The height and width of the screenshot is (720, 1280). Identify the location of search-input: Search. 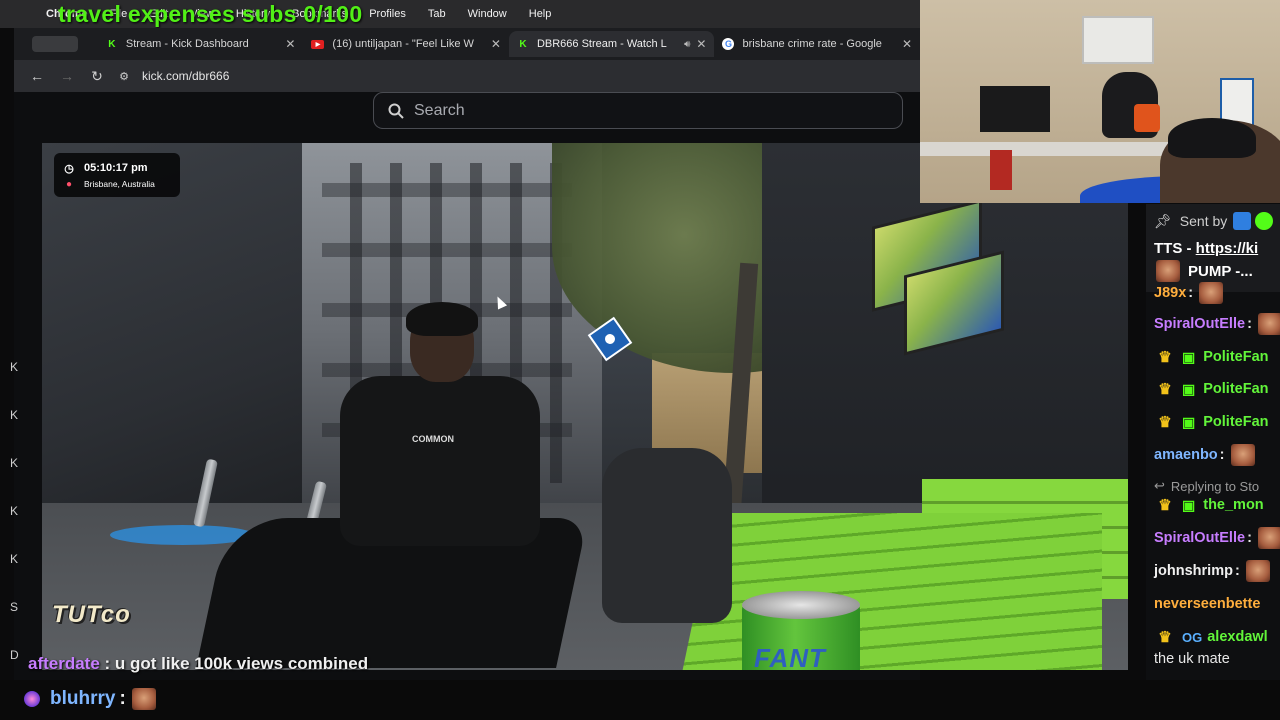
(638, 110).